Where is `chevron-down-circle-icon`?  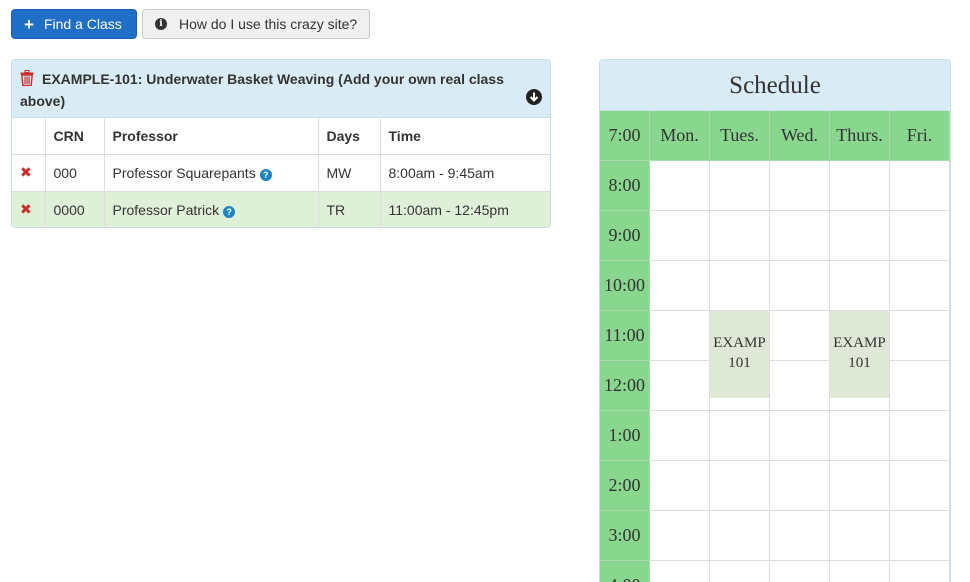 chevron-down-circle-icon is located at coordinates (534, 97).